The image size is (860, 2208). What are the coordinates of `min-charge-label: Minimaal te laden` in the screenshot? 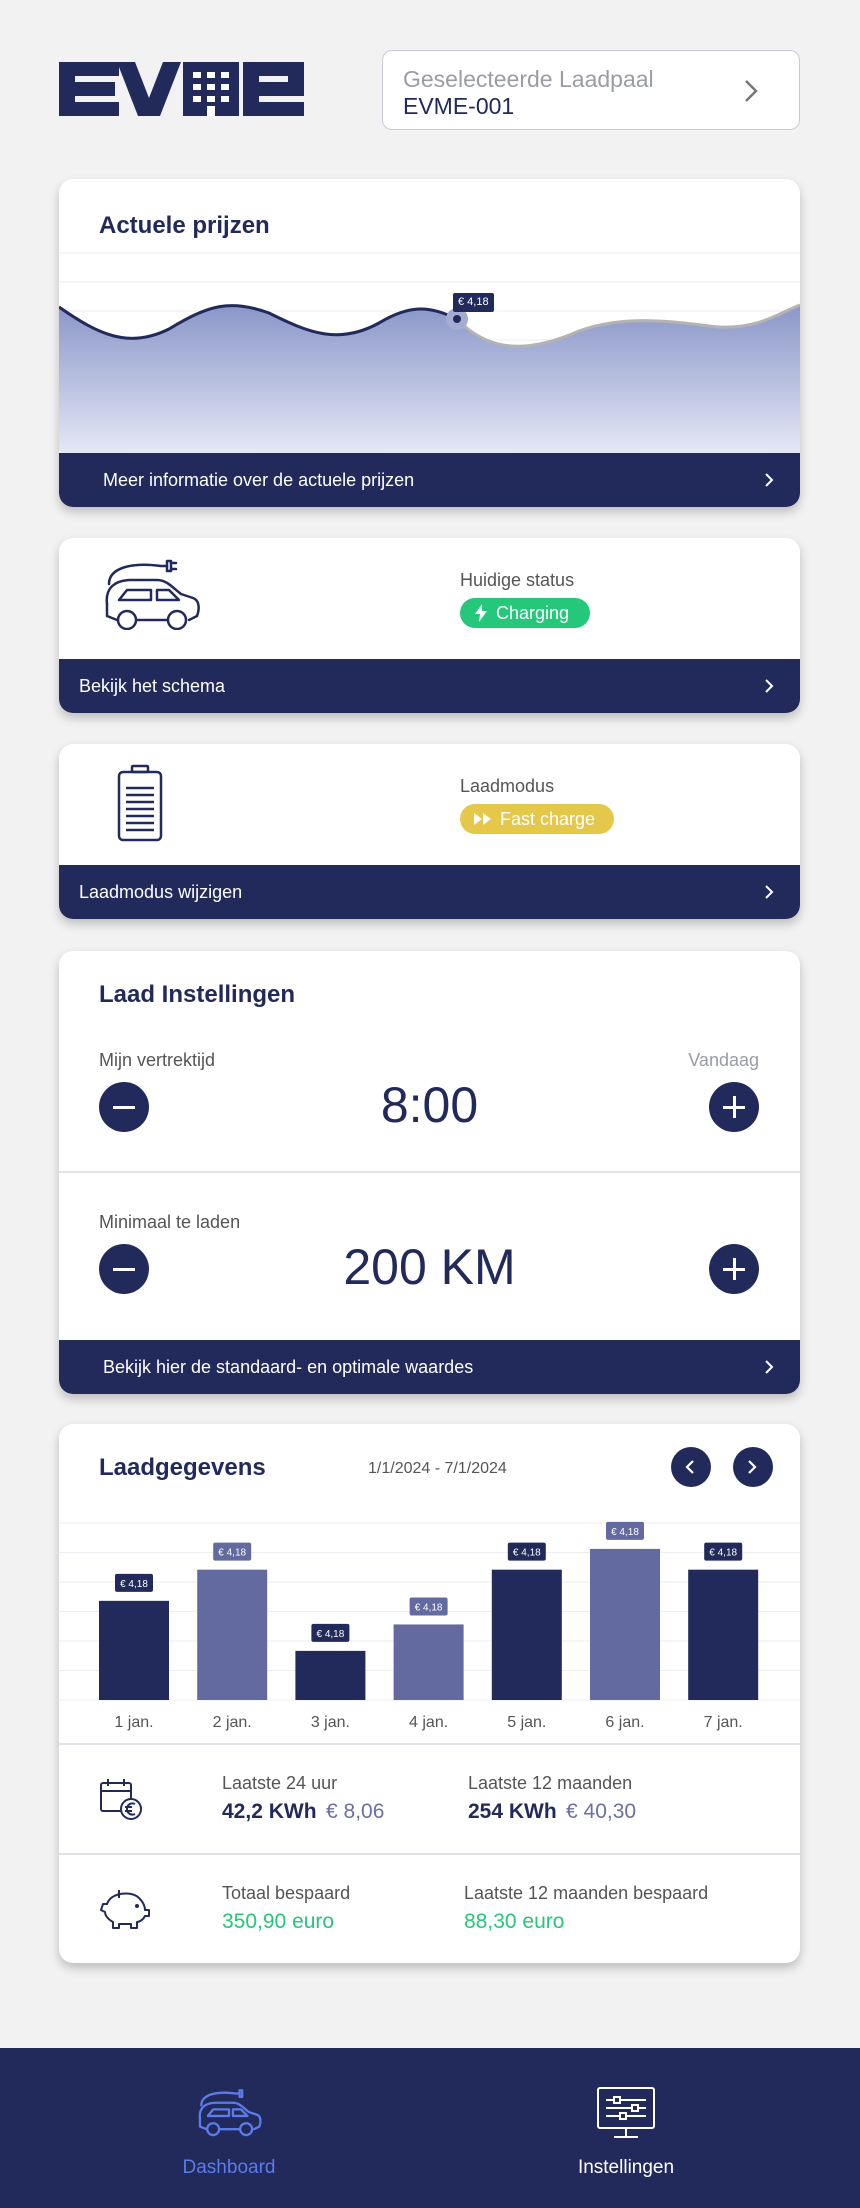 It's located at (170, 1222).